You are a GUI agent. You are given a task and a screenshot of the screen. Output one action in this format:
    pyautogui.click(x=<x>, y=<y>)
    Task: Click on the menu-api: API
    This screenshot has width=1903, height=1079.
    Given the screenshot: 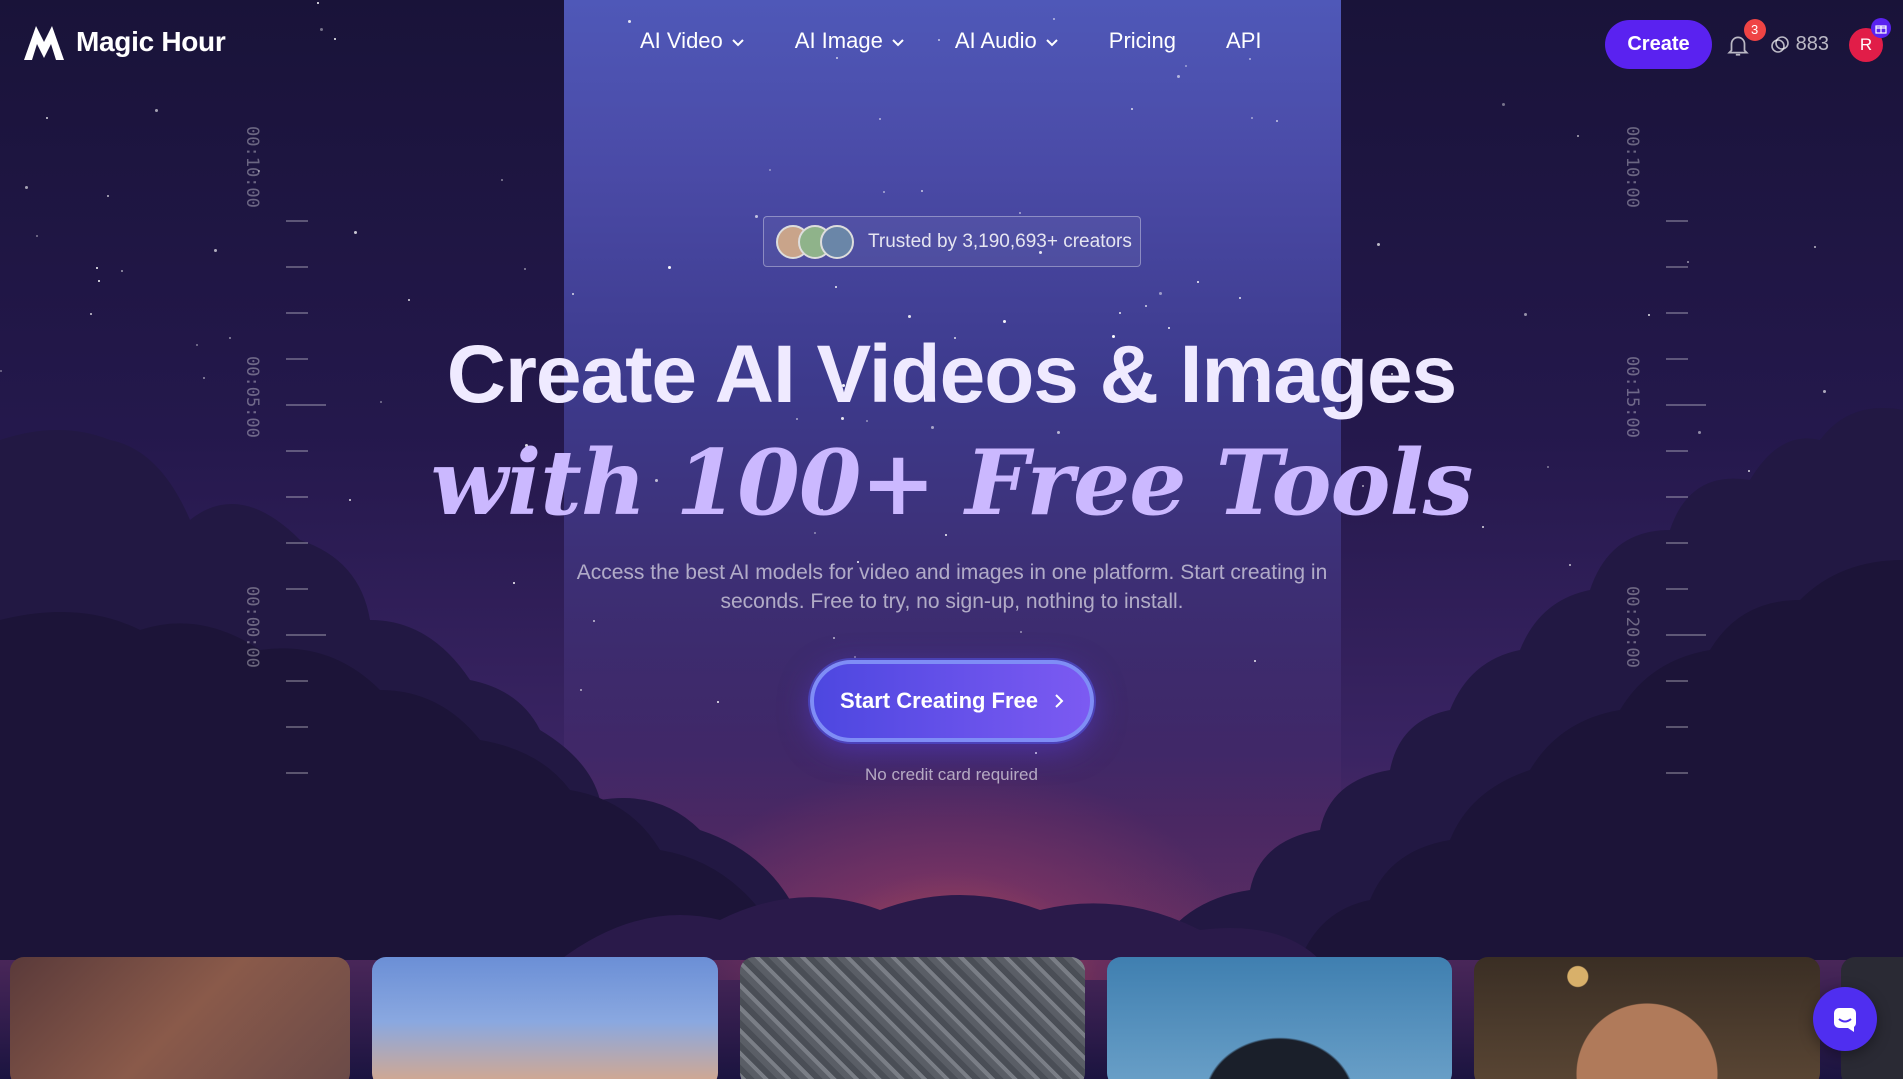 What is the action you would take?
    pyautogui.click(x=1243, y=41)
    